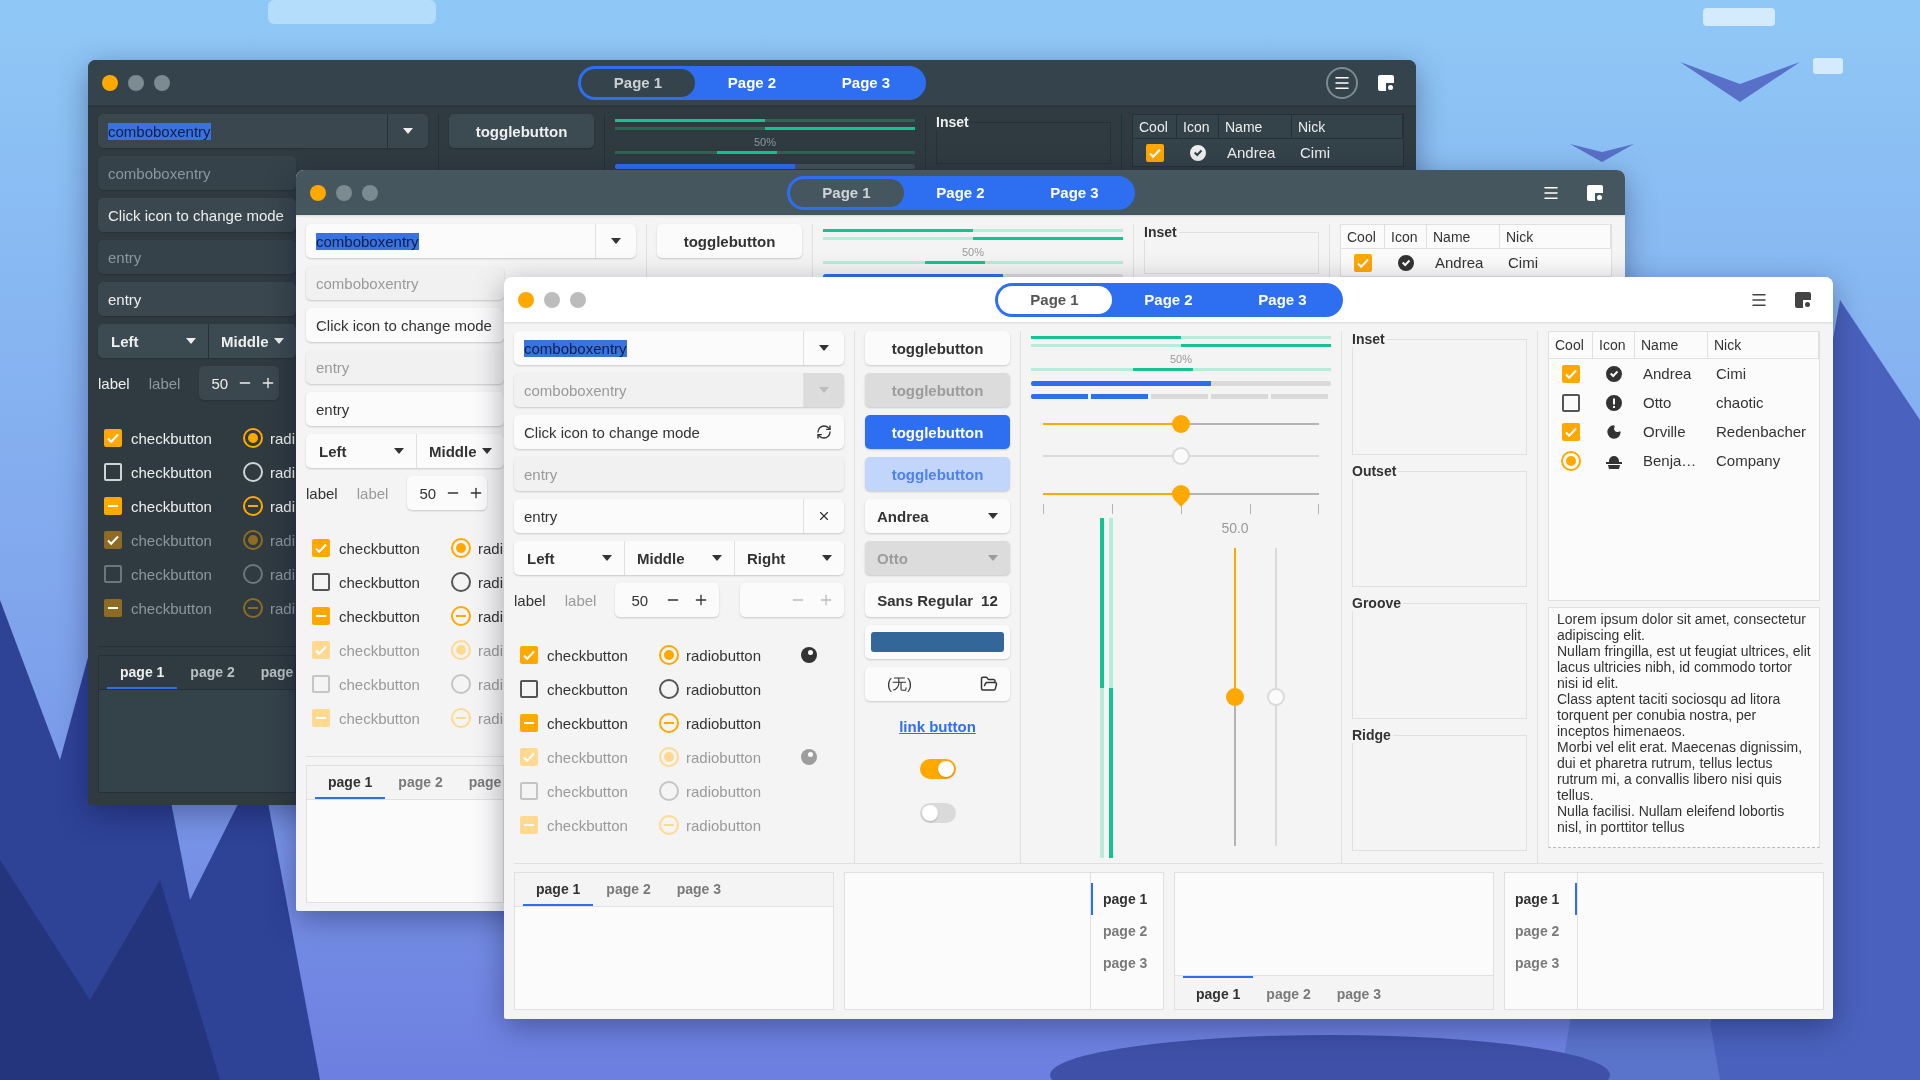  Describe the element at coordinates (1342, 82) in the screenshot. I see `menu-button` at that location.